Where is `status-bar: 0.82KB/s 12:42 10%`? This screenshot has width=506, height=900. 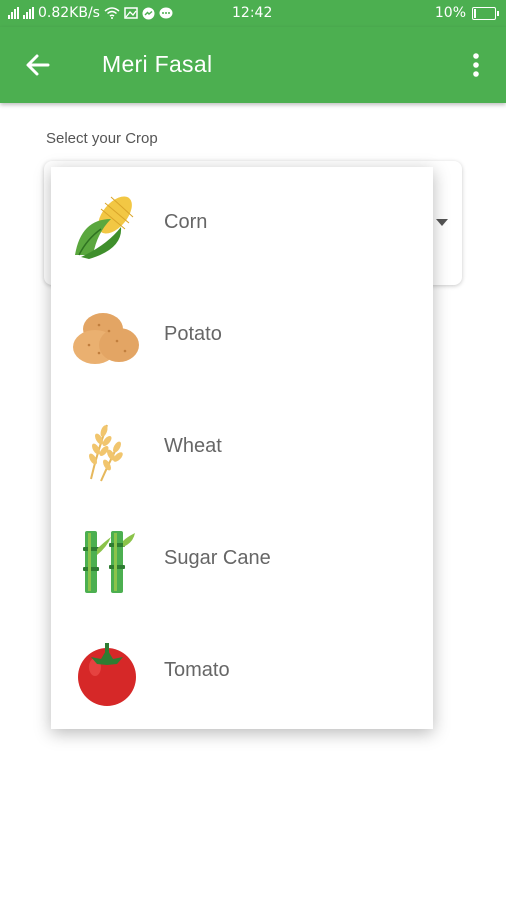 status-bar: 0.82KB/s 12:42 10% is located at coordinates (253, 13).